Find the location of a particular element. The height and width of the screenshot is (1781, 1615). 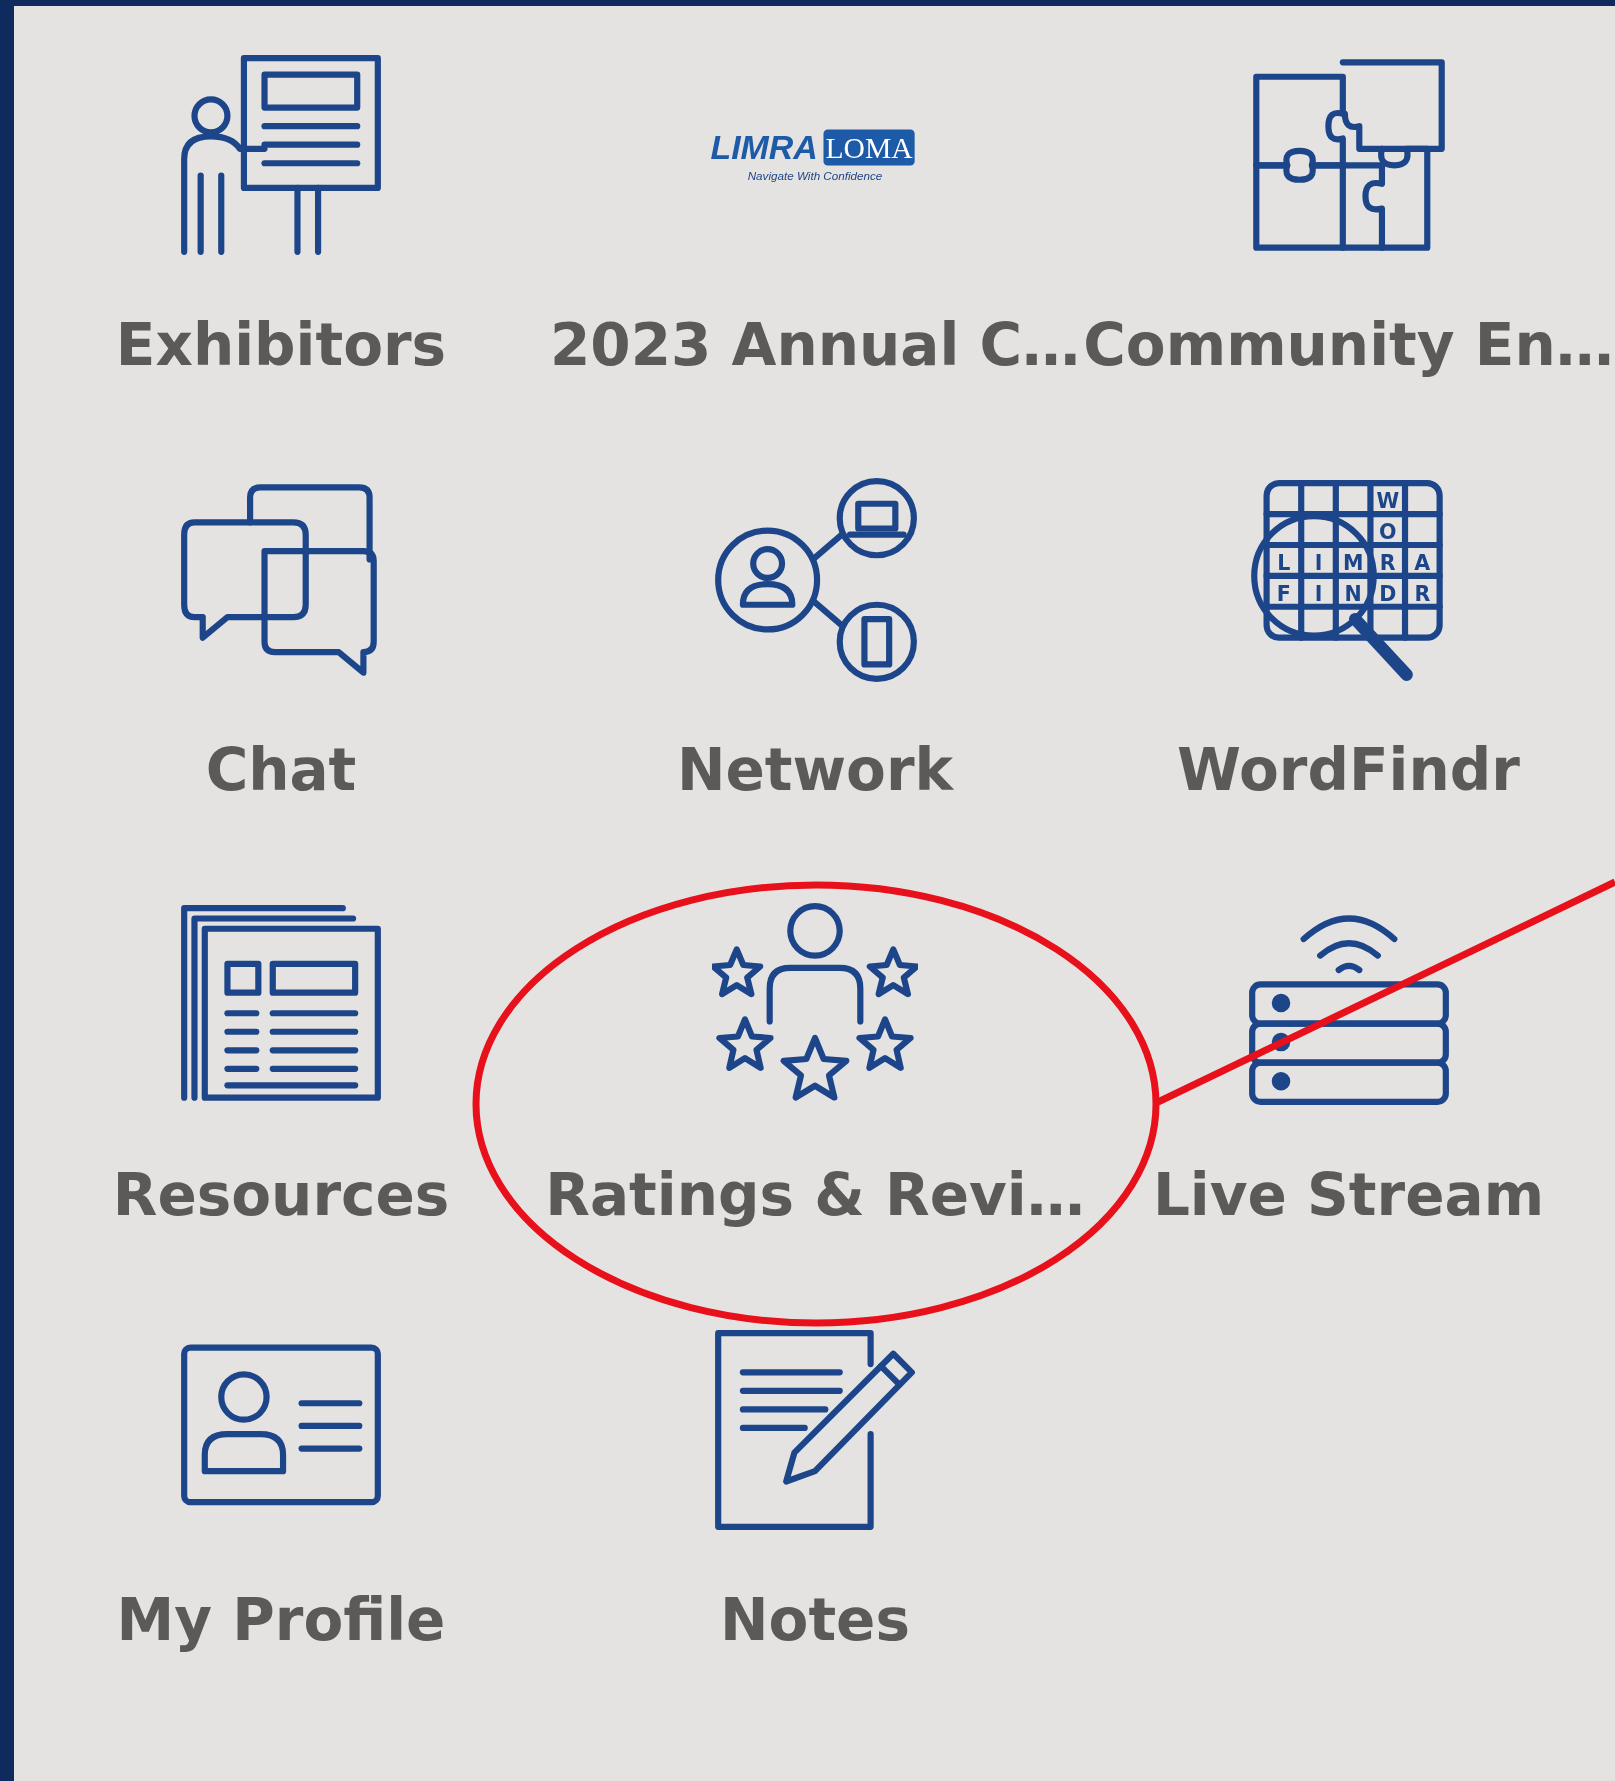

menu-tile: My Profile is located at coordinates (281, 1493).